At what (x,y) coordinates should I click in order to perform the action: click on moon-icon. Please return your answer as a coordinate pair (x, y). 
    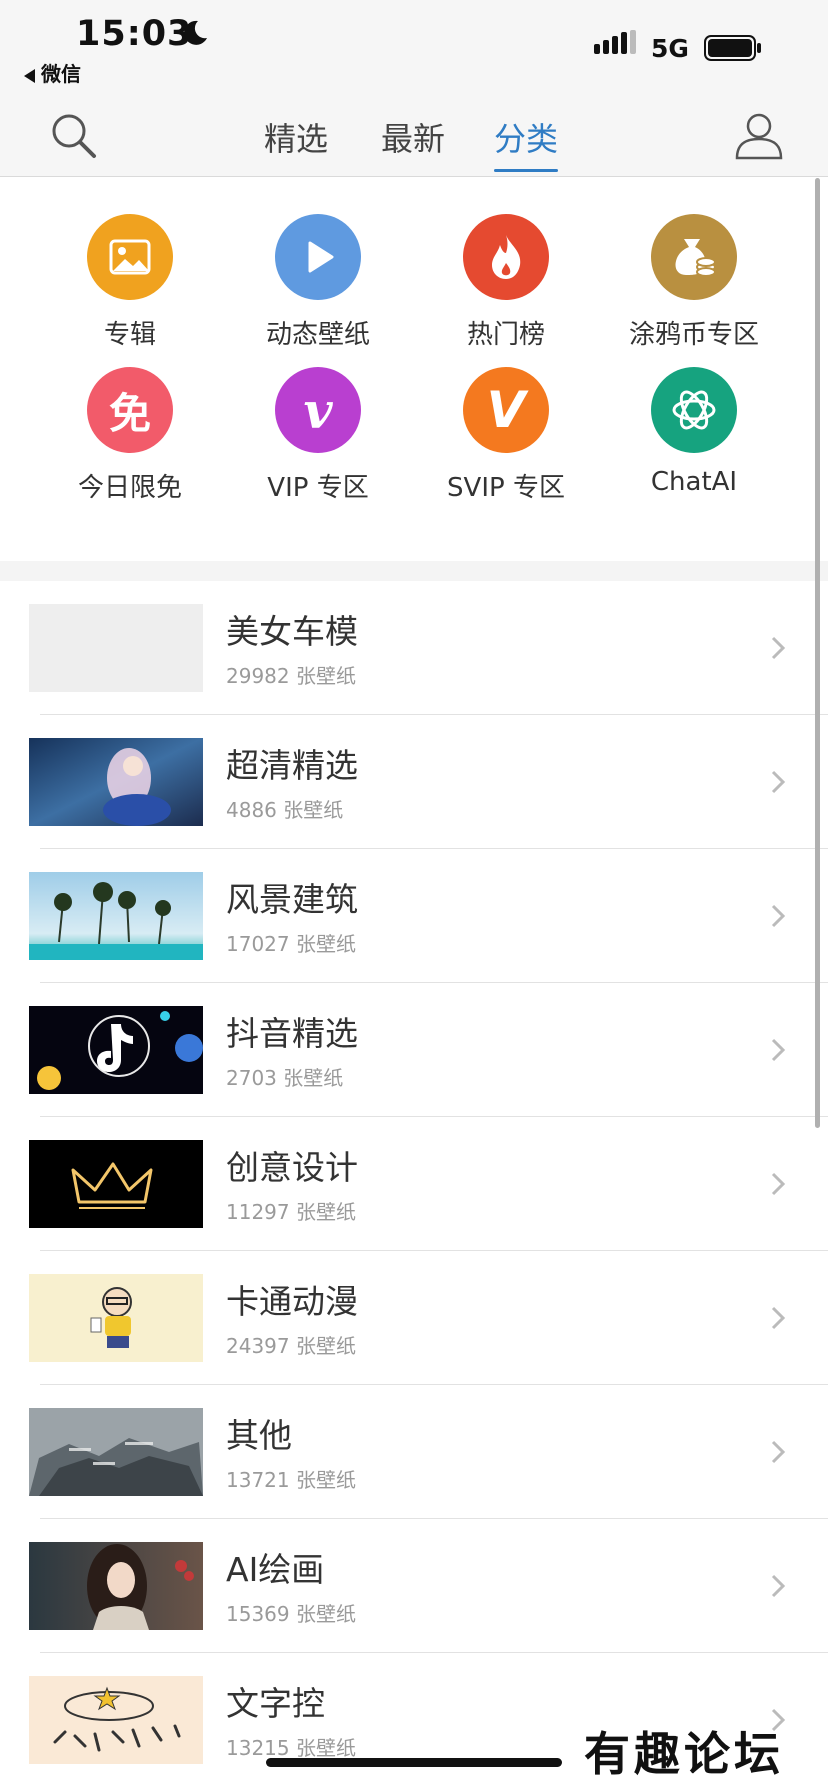
    Looking at the image, I should click on (195, 32).